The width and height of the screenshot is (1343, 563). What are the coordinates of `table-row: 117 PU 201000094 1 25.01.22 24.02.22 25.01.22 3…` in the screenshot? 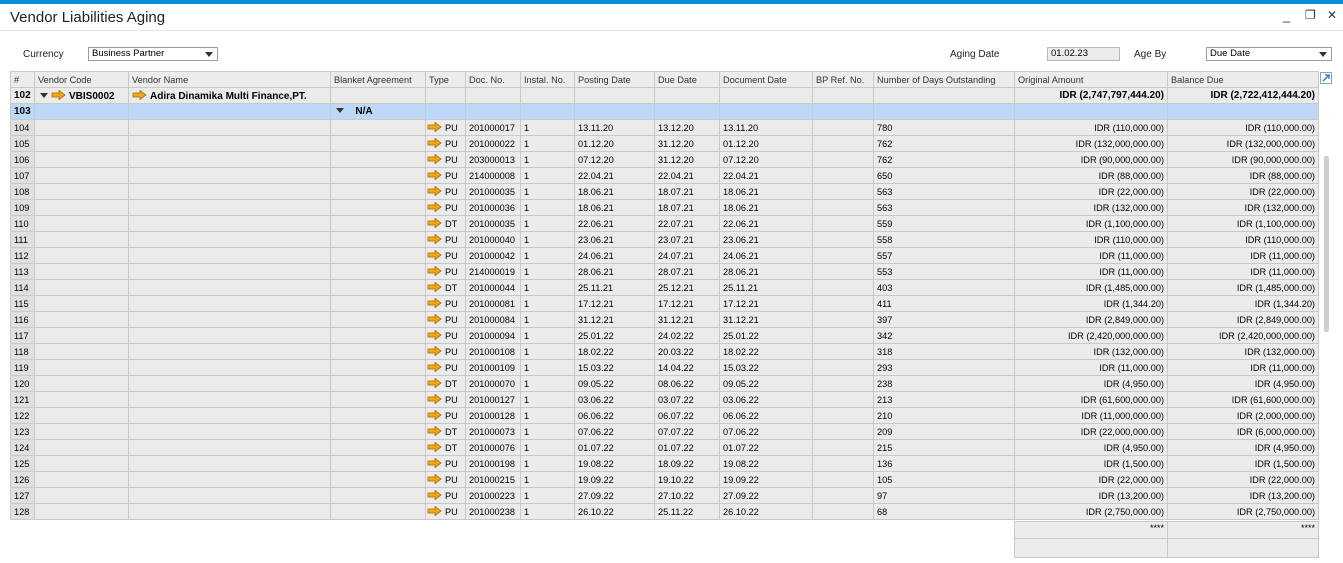 It's located at (664, 335).